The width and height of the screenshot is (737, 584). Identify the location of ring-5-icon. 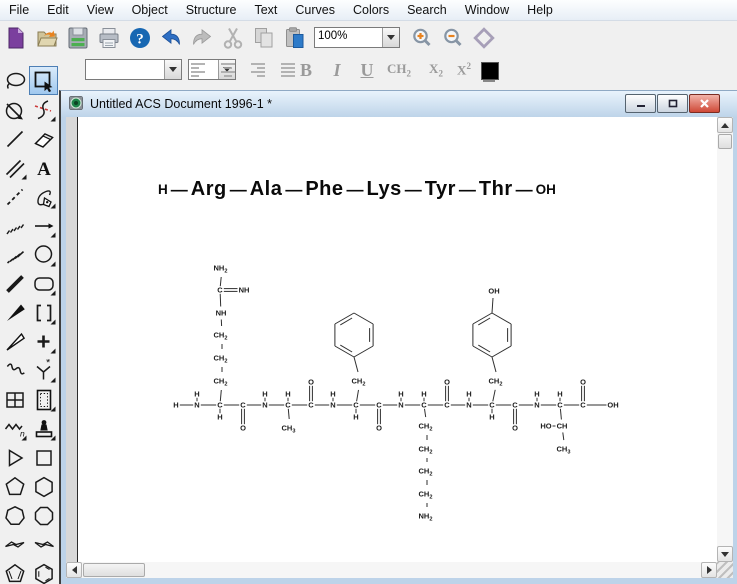
(14, 485).